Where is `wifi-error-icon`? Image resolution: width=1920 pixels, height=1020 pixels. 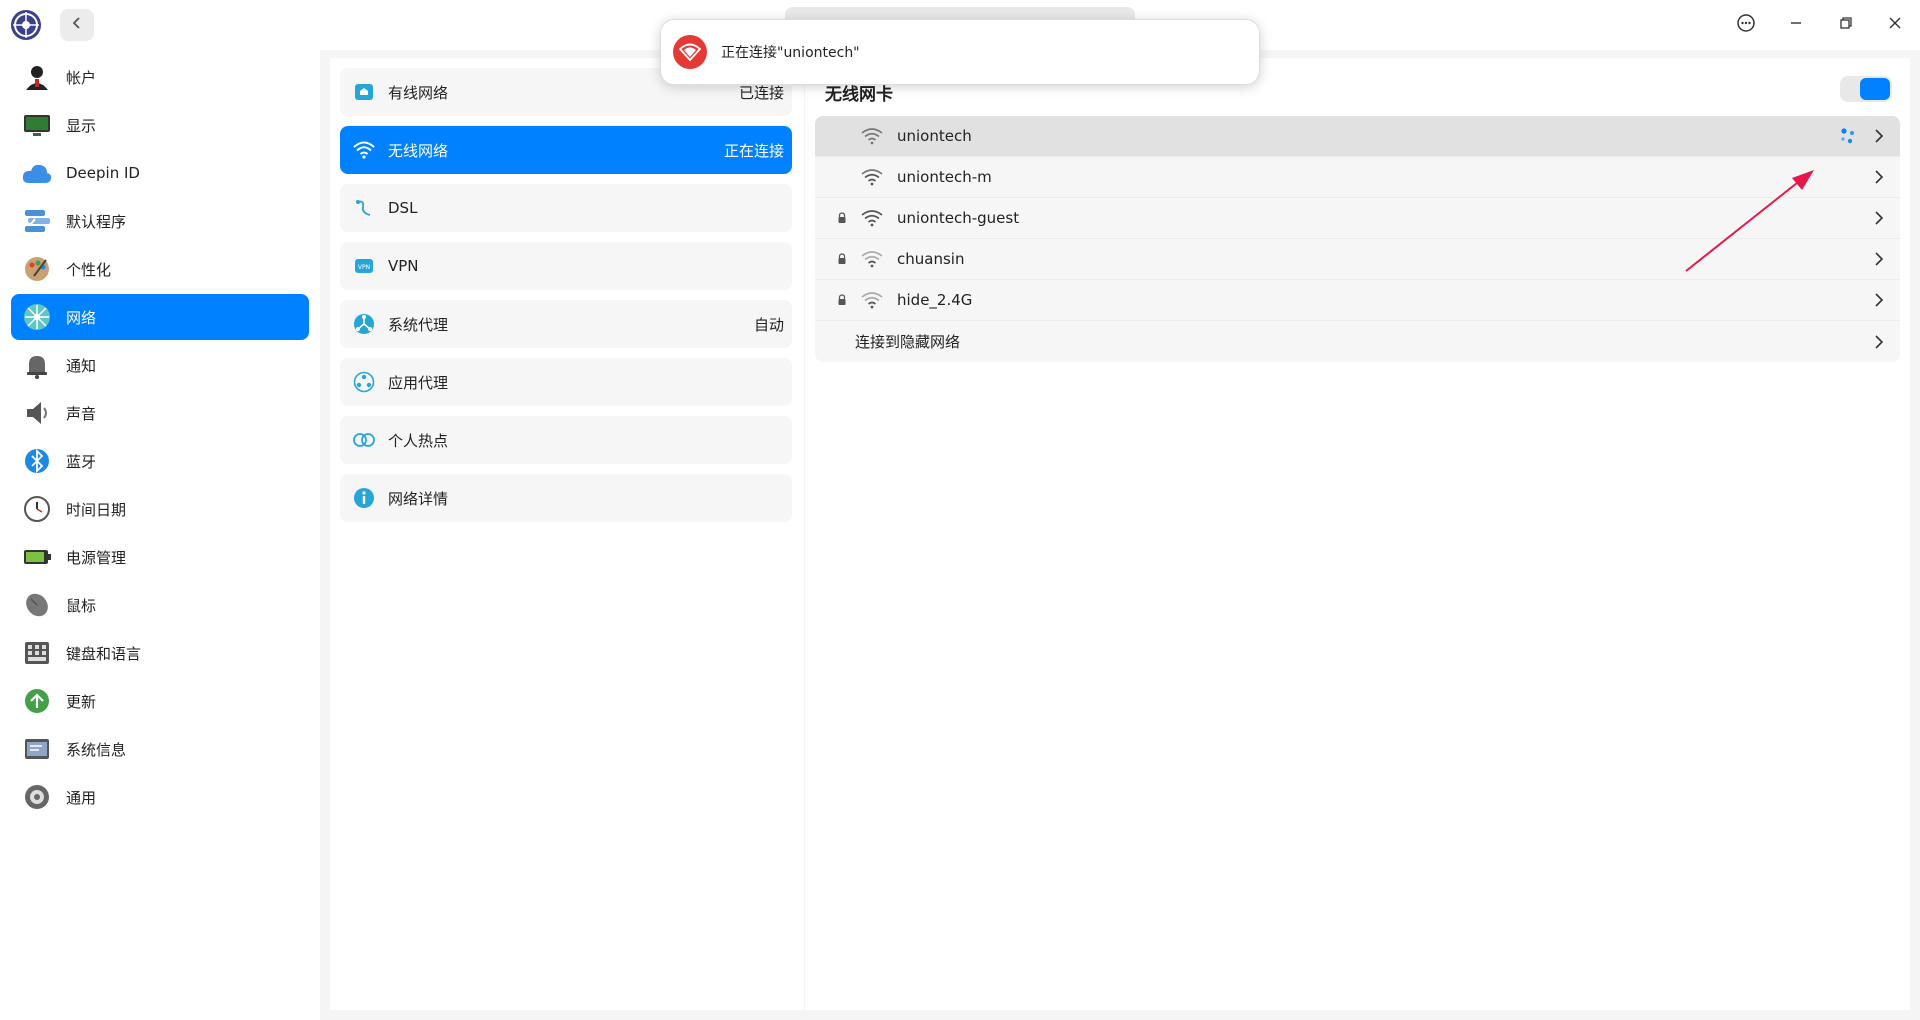
wifi-error-icon is located at coordinates (690, 52).